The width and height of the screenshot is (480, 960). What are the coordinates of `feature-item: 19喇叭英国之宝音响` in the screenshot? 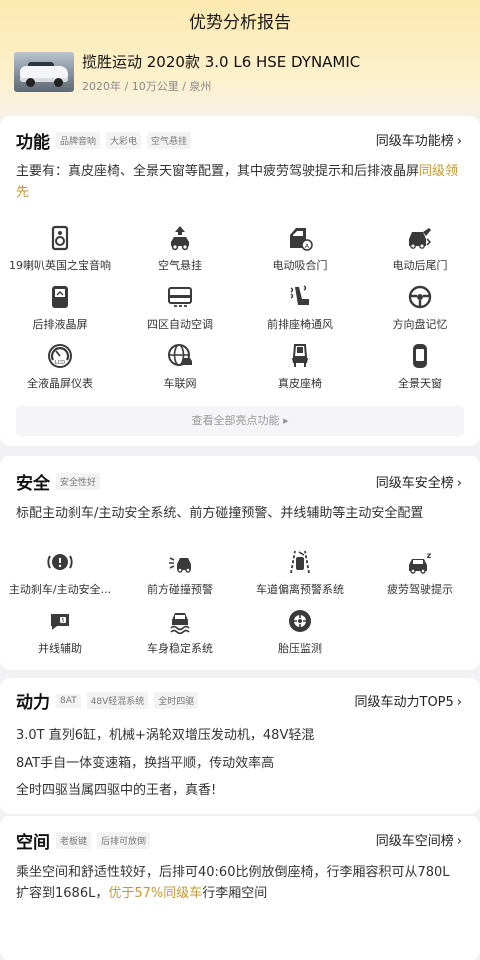 It's located at (60, 249).